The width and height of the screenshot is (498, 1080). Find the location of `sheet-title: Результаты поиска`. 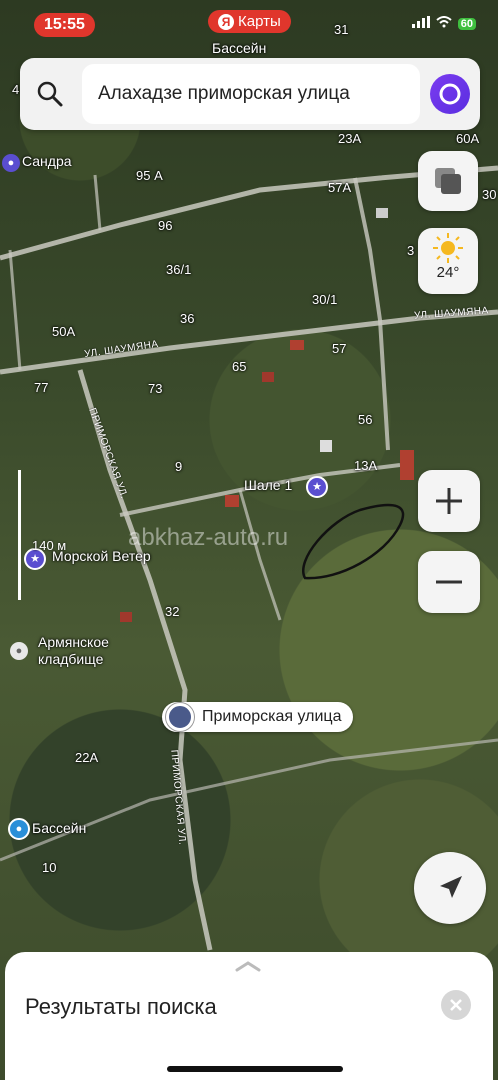

sheet-title: Результаты поиска is located at coordinates (121, 1006).